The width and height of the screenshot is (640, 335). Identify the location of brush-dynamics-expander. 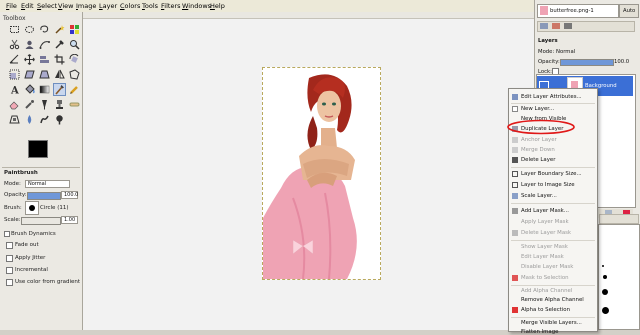
(7, 234).